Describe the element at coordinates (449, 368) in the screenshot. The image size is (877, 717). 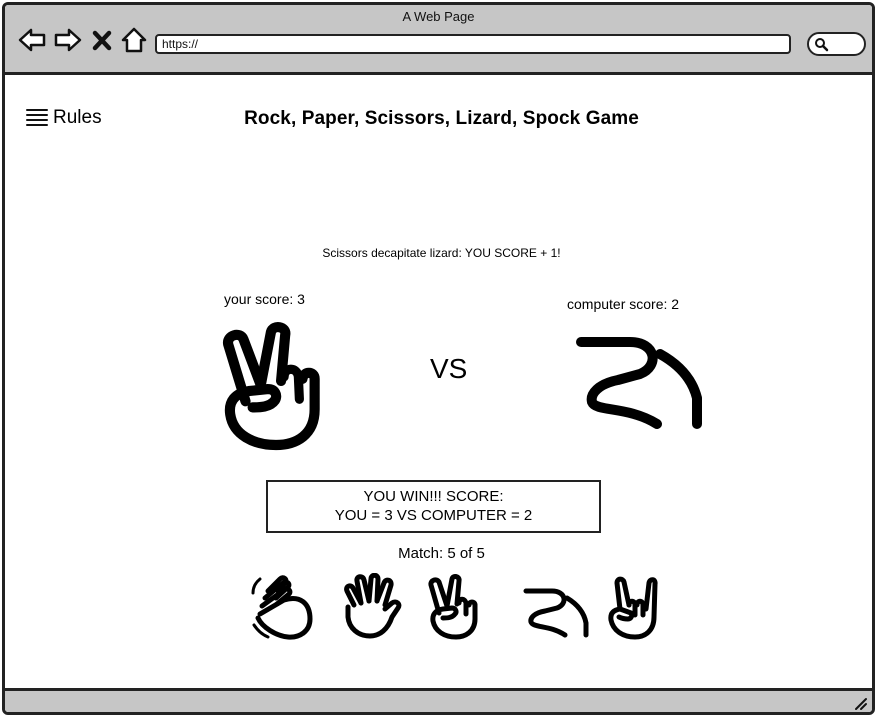
I see `vs-label: VS` at that location.